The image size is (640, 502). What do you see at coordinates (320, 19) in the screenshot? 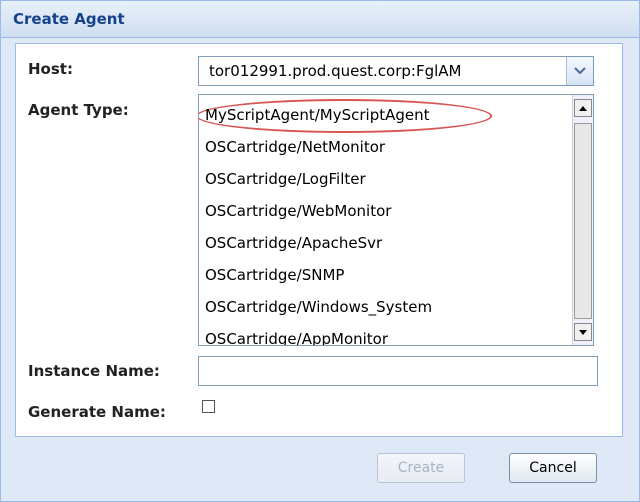
I see `dialog-titlebar: Create Agent` at bounding box center [320, 19].